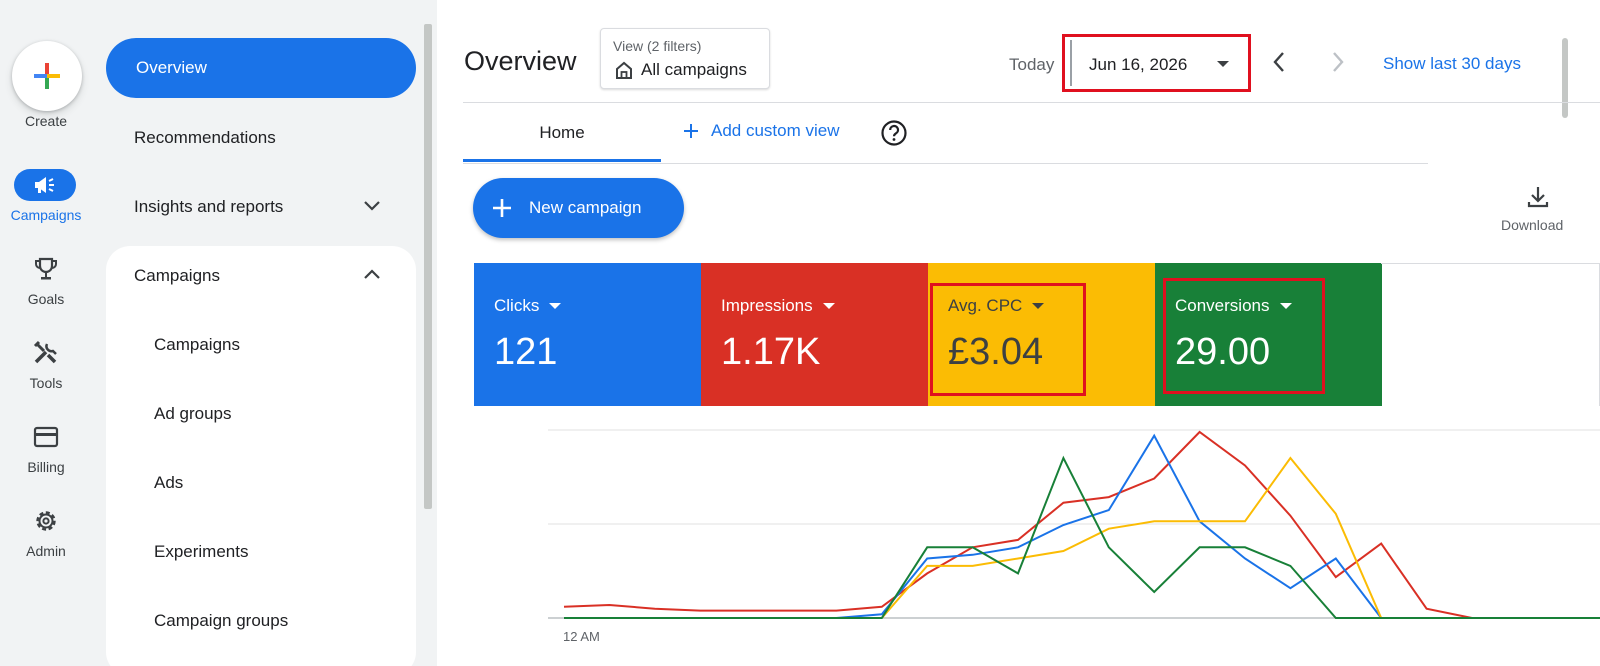 The image size is (1600, 666). I want to click on create-button, so click(47, 76).